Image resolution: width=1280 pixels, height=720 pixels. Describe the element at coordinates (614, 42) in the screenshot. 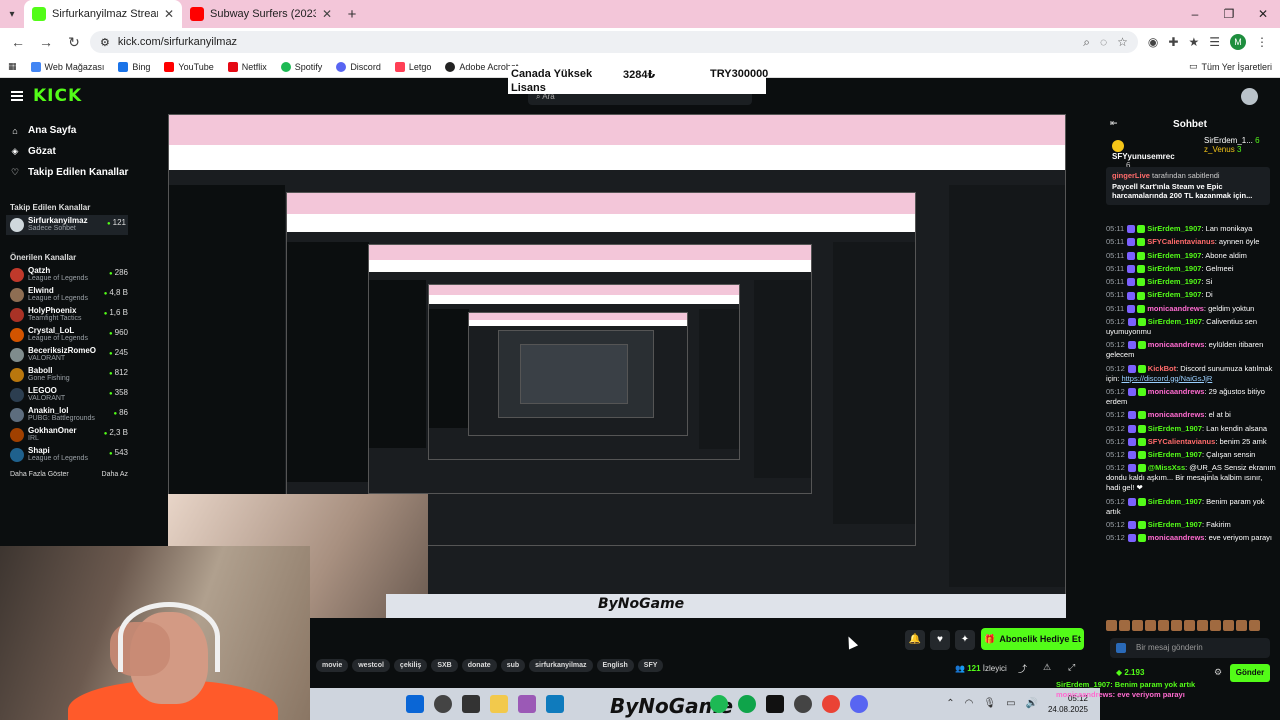

I see `address-bar: ⚙ kick.com/sirfurkanyilmaz ⌕ ◌ ☆` at that location.